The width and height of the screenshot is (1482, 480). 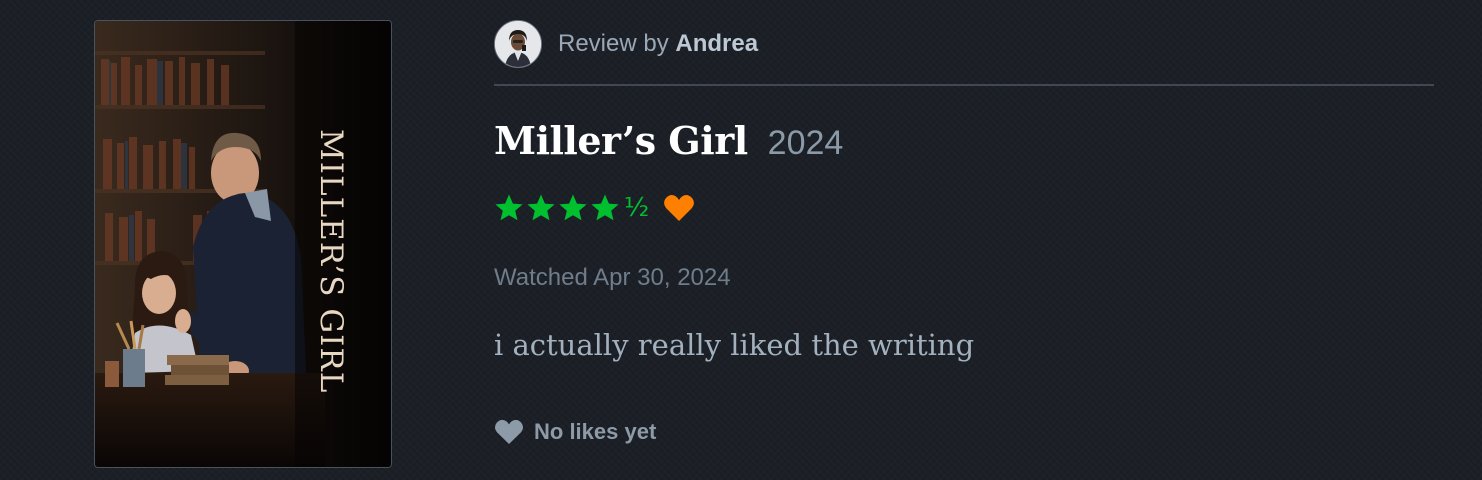 What do you see at coordinates (621, 140) in the screenshot?
I see `film-title: Miller’s Girl` at bounding box center [621, 140].